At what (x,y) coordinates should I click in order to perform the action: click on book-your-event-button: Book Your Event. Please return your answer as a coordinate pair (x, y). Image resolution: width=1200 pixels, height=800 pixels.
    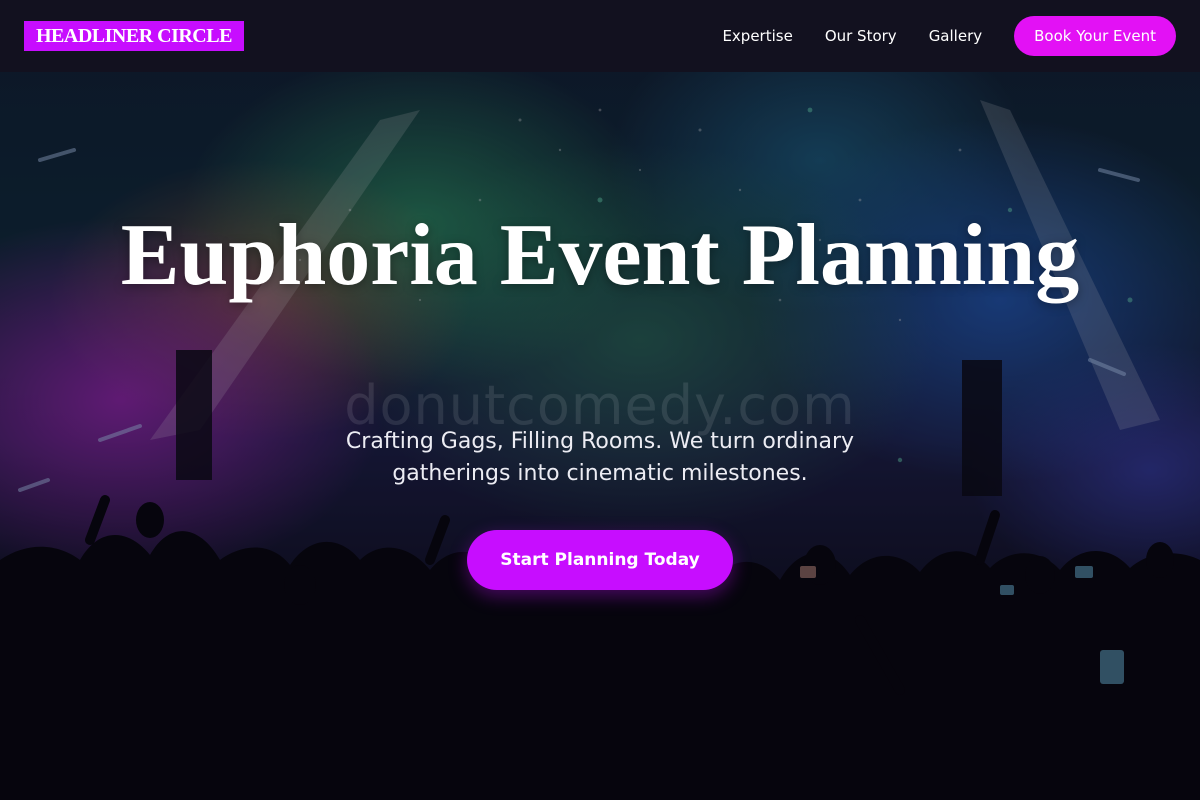
    Looking at the image, I should click on (1095, 36).